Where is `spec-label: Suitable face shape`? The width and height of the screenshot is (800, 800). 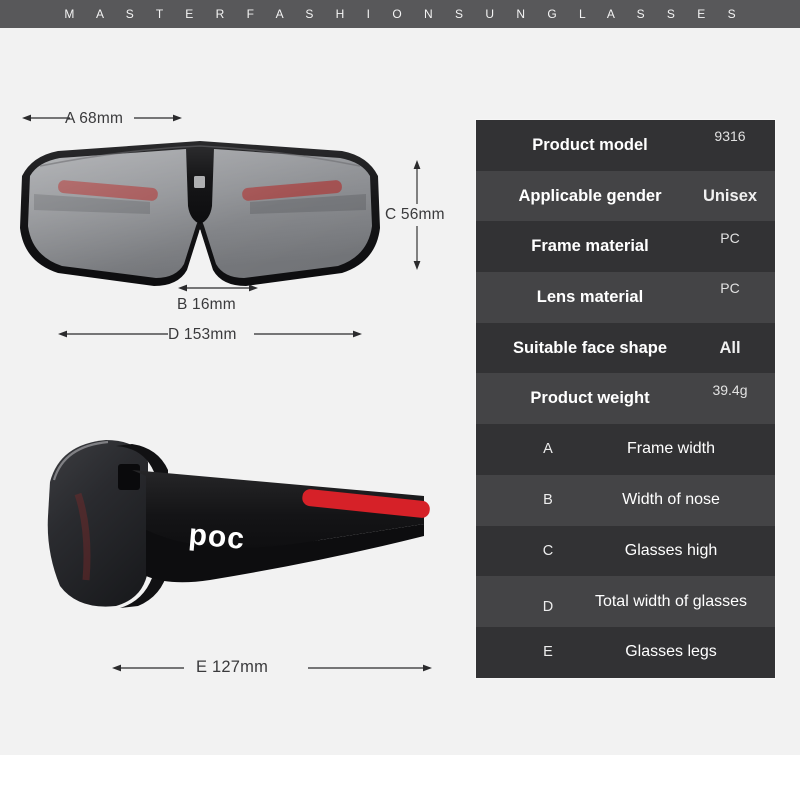 spec-label: Suitable face shape is located at coordinates (590, 347).